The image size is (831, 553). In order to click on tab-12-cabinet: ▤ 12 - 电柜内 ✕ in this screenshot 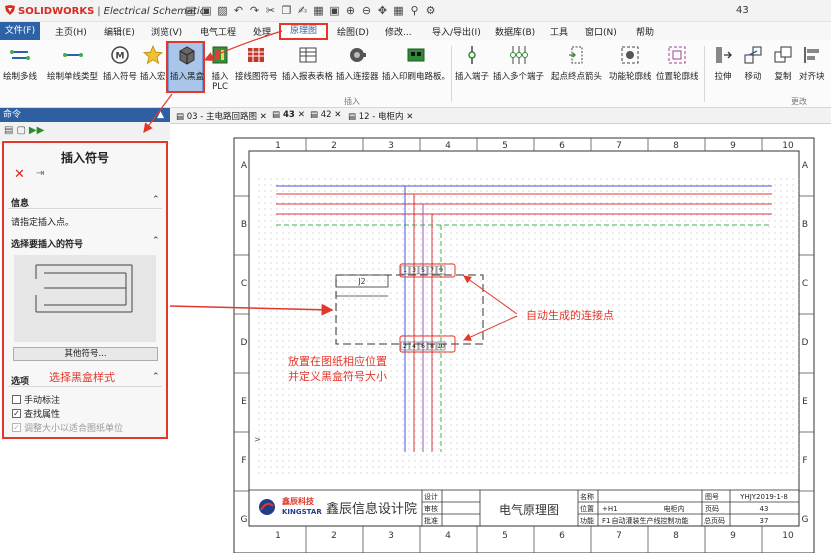, I will do `click(380, 116)`.